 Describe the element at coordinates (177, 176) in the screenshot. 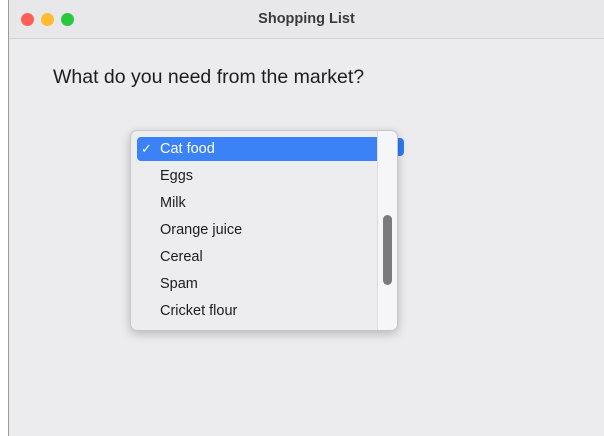

I see `menu-item-label: Eggs` at that location.